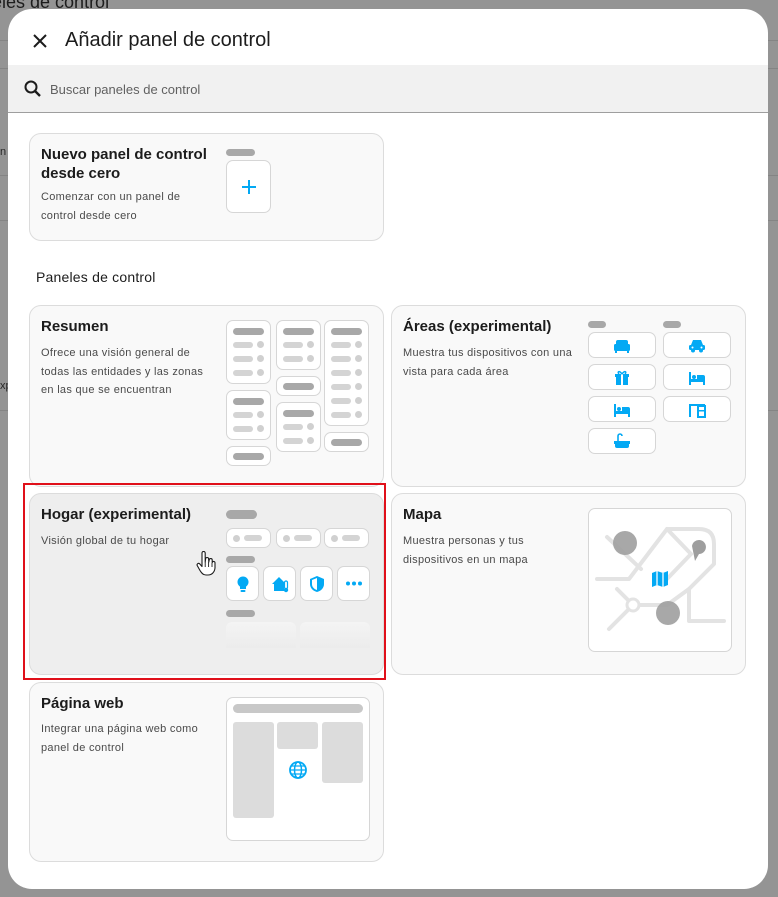 The image size is (778, 897). Describe the element at coordinates (124, 164) in the screenshot. I see `card-title: Nuevo panel de control desde cero` at that location.